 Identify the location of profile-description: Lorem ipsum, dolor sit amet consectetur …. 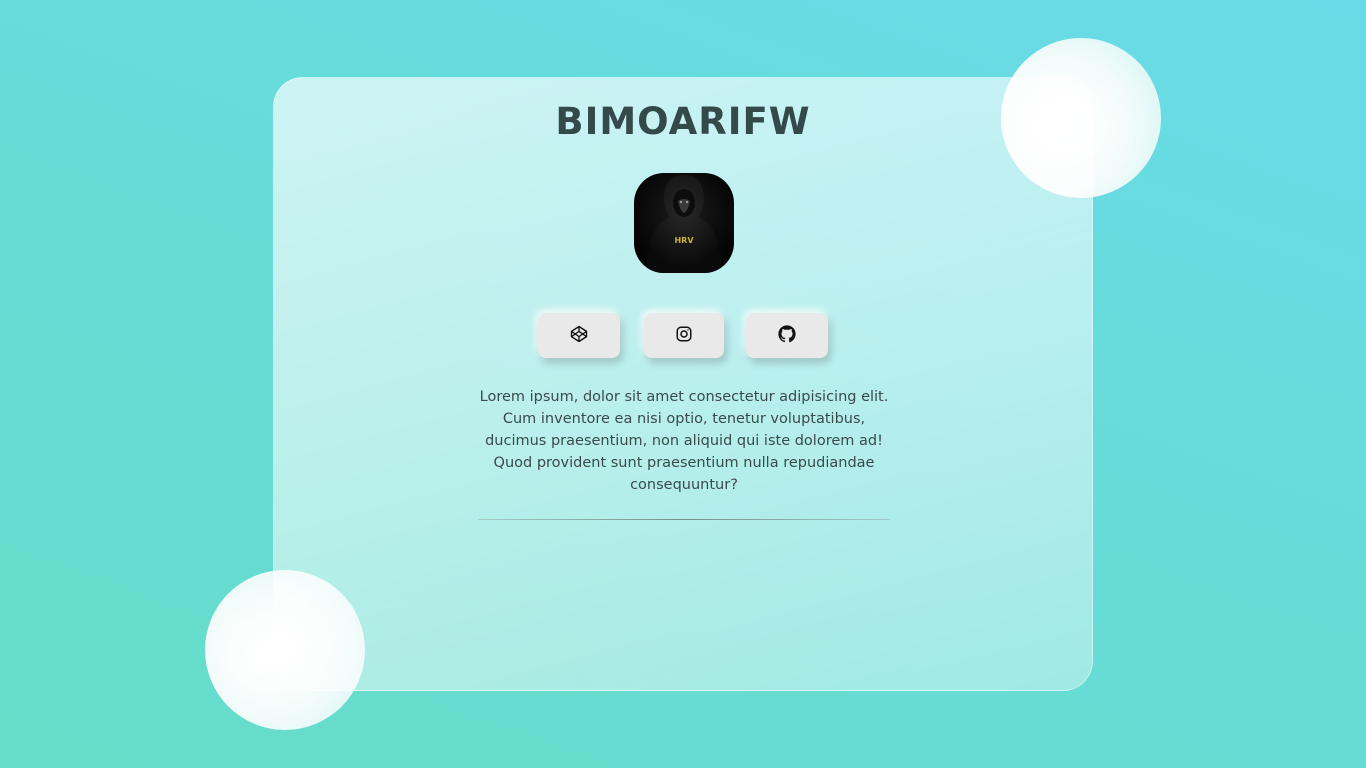
(684, 441).